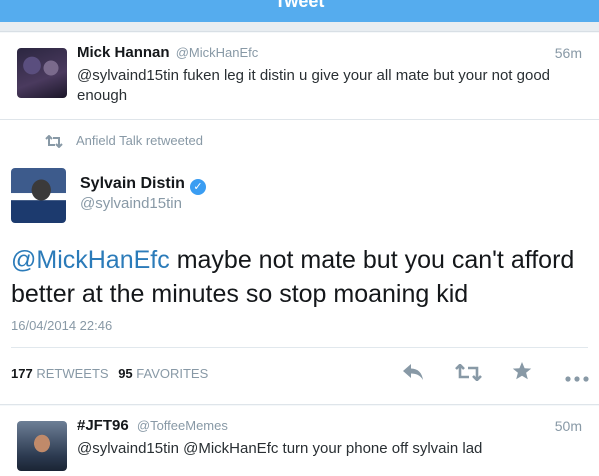 The image size is (599, 476). I want to click on separator, so click(299, 27).